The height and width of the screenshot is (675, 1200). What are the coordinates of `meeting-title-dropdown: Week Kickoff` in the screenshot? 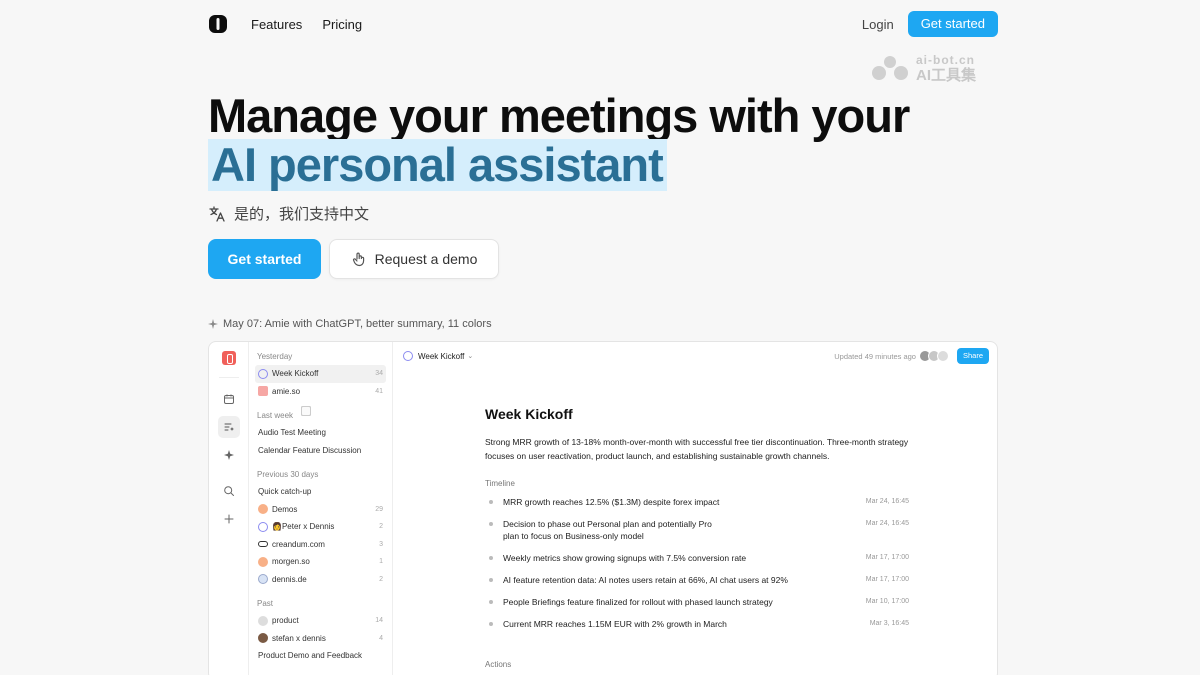 It's located at (441, 356).